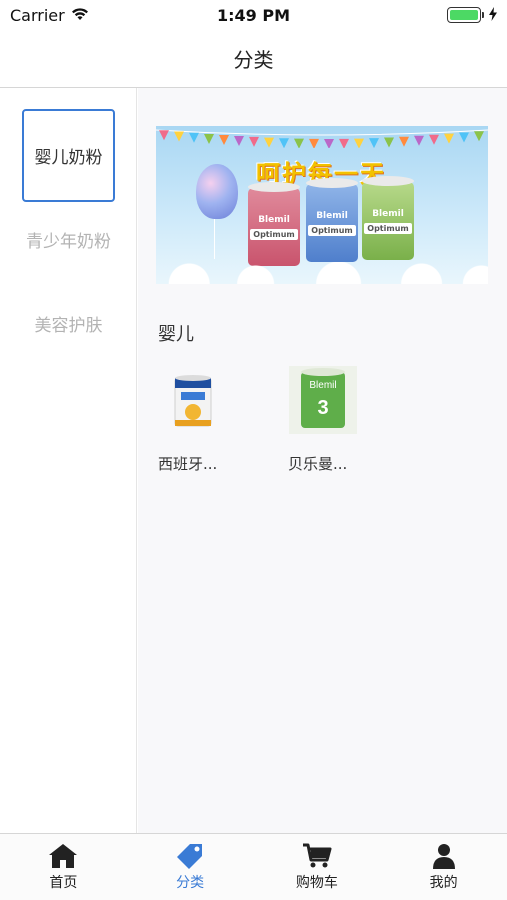 This screenshot has height=900, width=507. I want to click on tab-category: 分类, so click(190, 867).